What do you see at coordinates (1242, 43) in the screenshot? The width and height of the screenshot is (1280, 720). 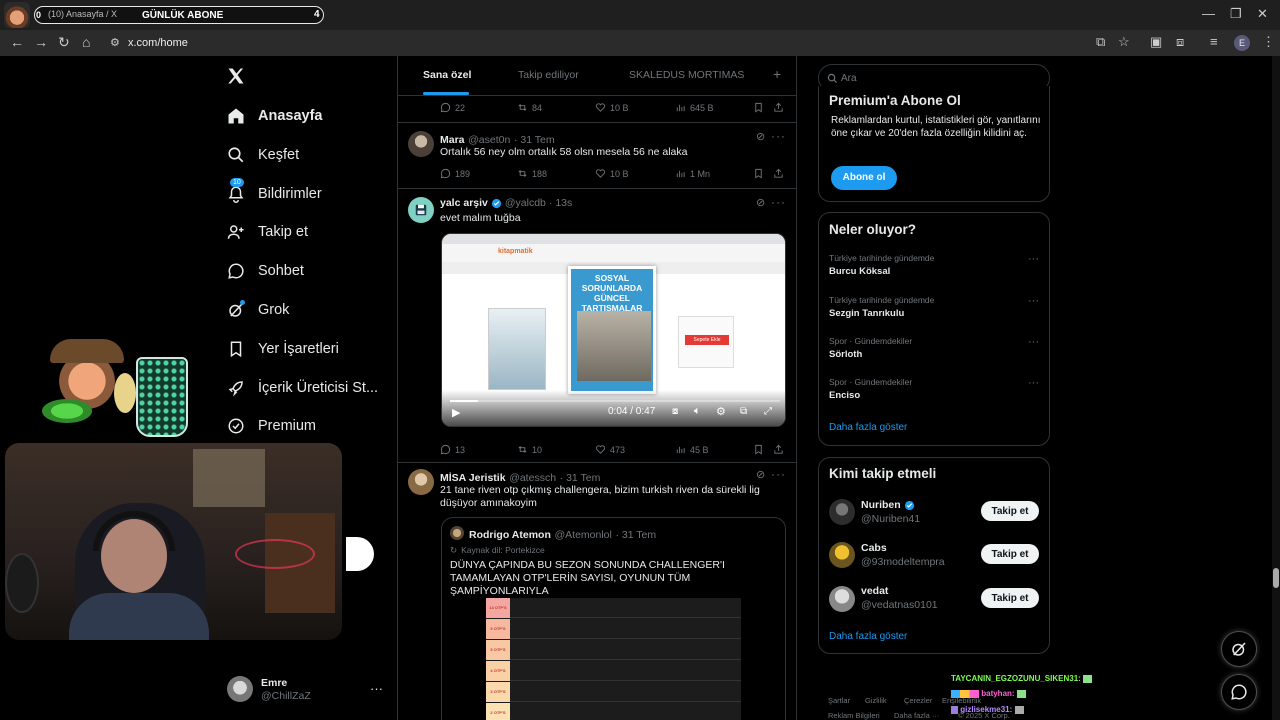 I see `profile-avatar: E` at bounding box center [1242, 43].